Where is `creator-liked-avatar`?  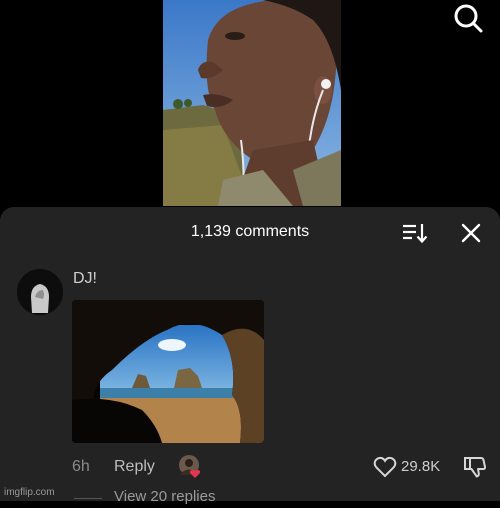
creator-liked-avatar is located at coordinates (191, 467).